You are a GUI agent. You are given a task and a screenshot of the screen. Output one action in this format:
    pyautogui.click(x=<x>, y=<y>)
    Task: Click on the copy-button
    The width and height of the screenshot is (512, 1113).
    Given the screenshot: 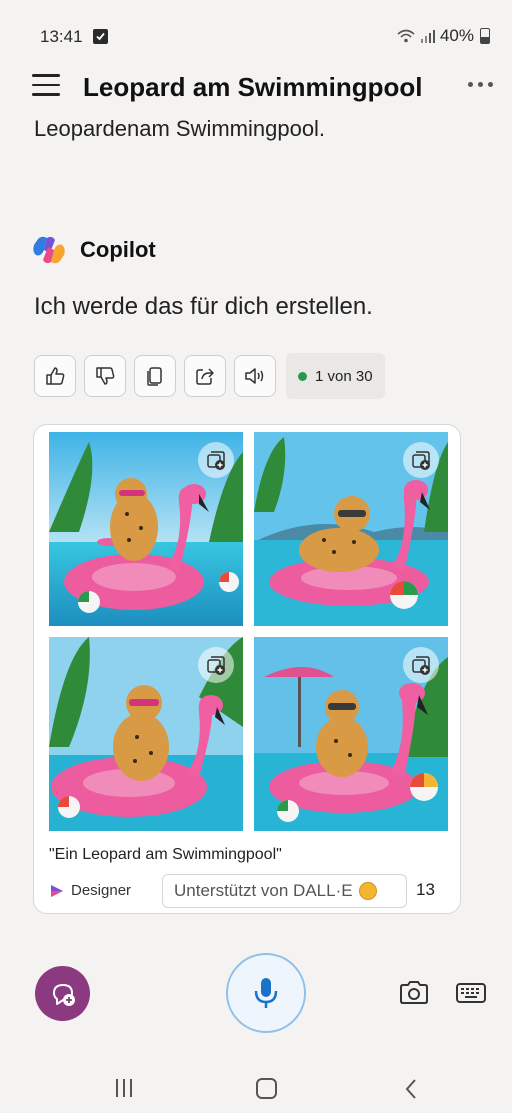 What is the action you would take?
    pyautogui.click(x=155, y=376)
    